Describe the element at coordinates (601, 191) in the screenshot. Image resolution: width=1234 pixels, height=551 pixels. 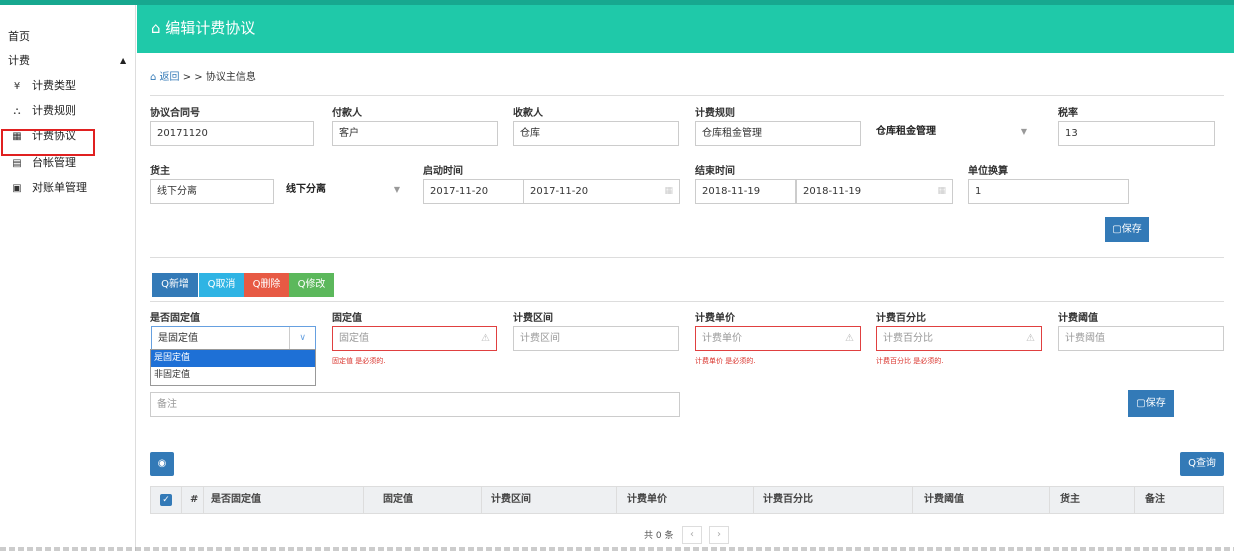
I see `start-date-picker: 2017-11-20 ▦` at that location.